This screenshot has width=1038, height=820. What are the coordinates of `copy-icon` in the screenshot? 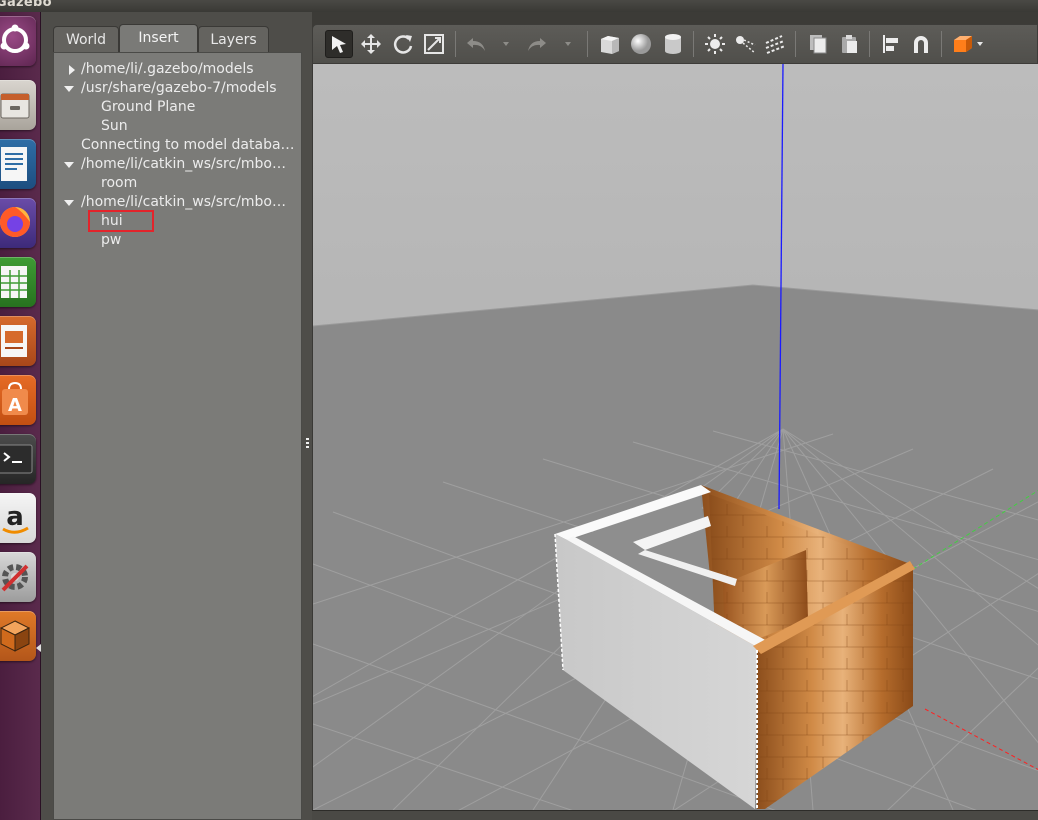 It's located at (818, 44).